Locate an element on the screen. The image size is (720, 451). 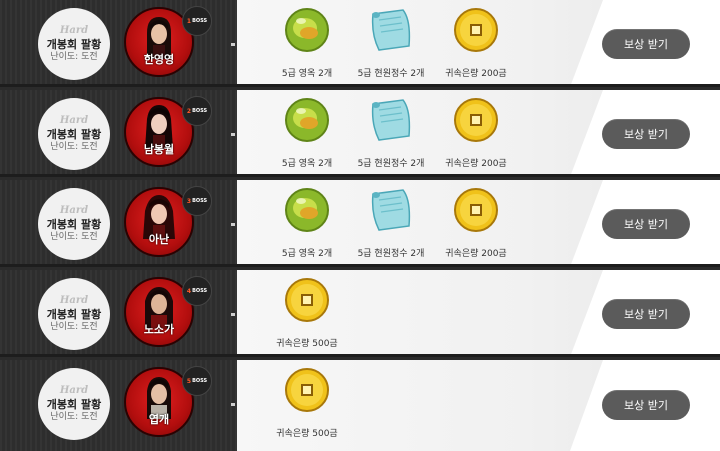
boss-order-badge: 1 BOSS is located at coordinates (197, 21).